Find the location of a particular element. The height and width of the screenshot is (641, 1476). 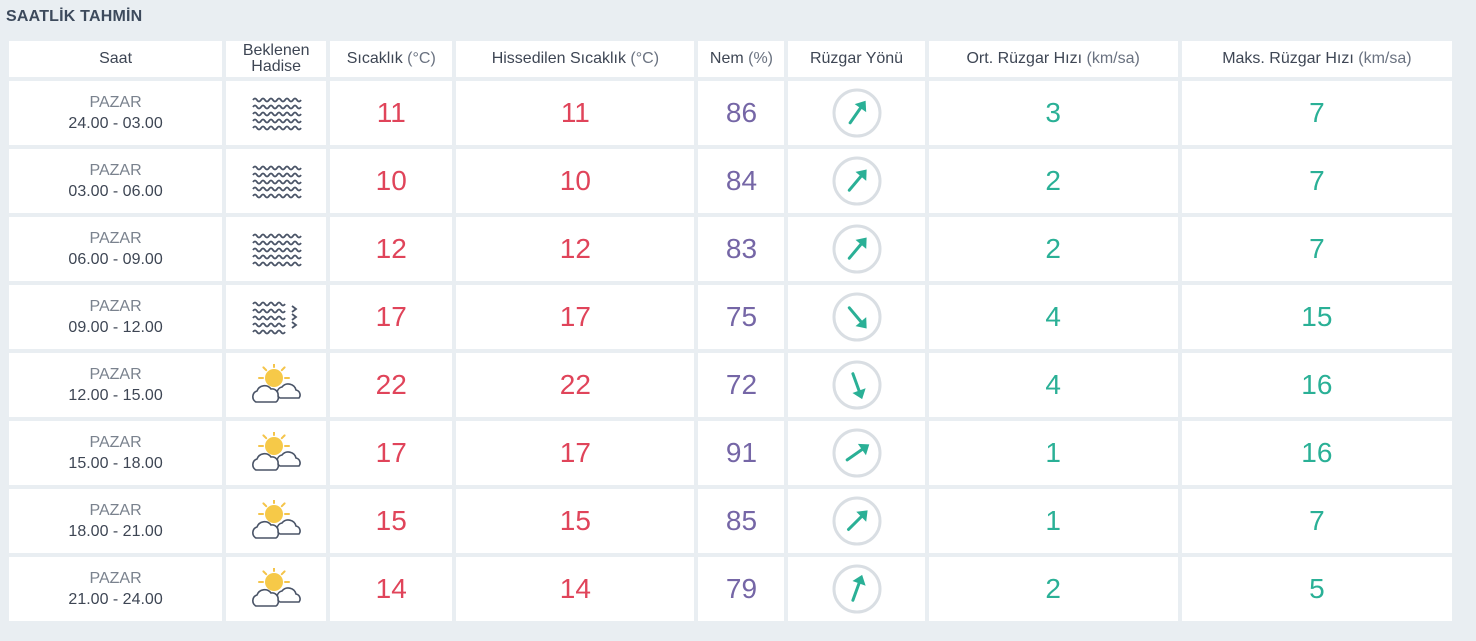

feels-like-value: 17 is located at coordinates (575, 452).